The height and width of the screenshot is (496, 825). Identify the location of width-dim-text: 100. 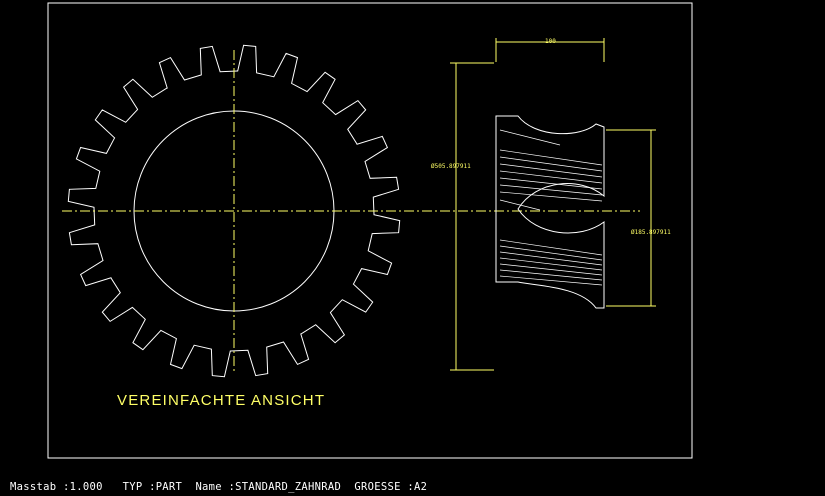
(550, 41).